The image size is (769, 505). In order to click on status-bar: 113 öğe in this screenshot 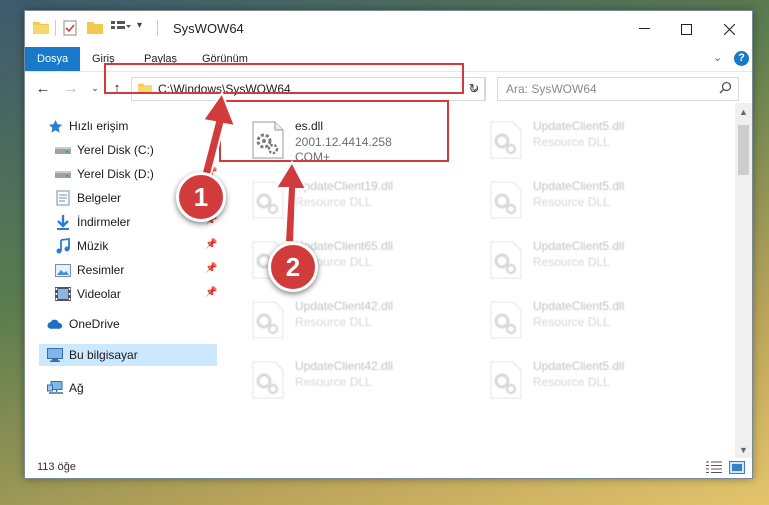, I will do `click(388, 468)`.